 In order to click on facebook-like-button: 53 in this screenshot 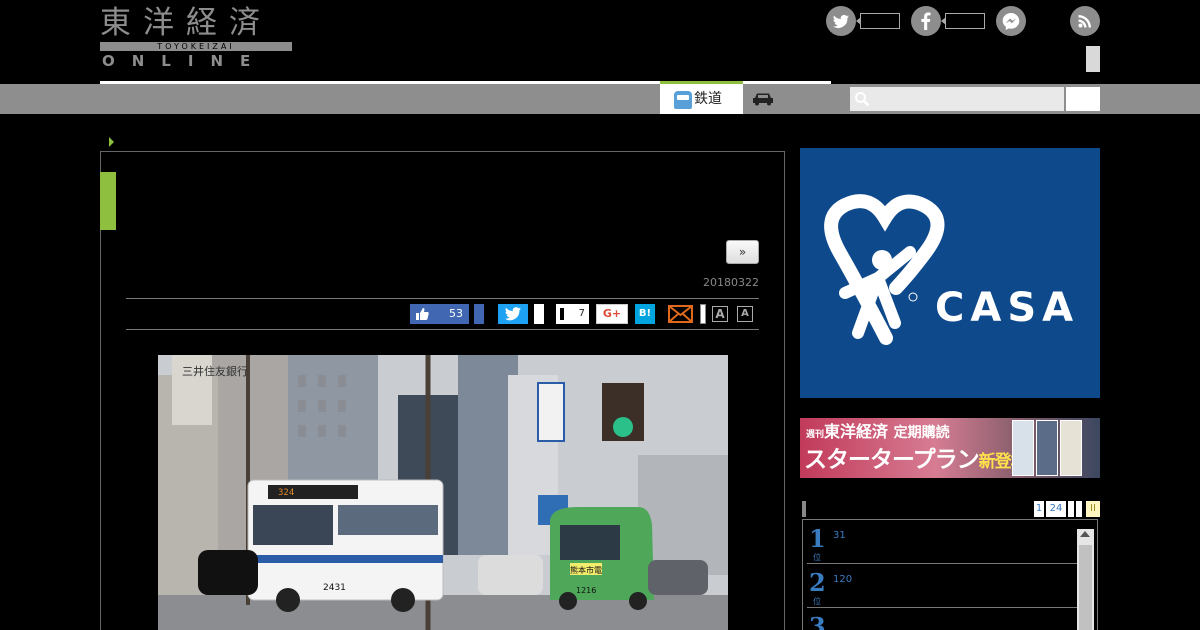, I will do `click(439, 314)`.